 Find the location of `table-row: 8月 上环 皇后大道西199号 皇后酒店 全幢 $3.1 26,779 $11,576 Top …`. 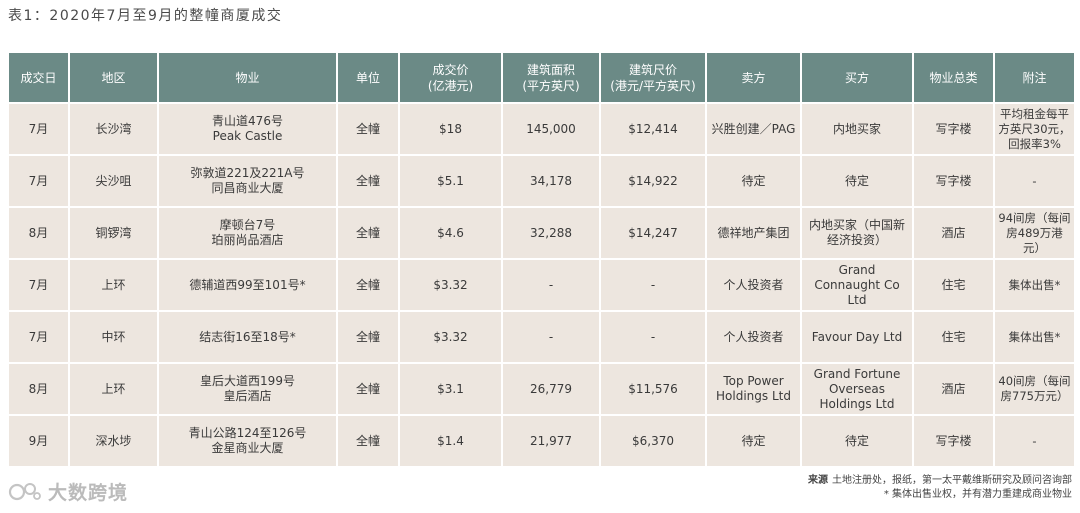

table-row: 8月 上环 皇后大道西199号 皇后酒店 全幢 $3.1 26,779 $11,576 Top … is located at coordinates (541, 389).